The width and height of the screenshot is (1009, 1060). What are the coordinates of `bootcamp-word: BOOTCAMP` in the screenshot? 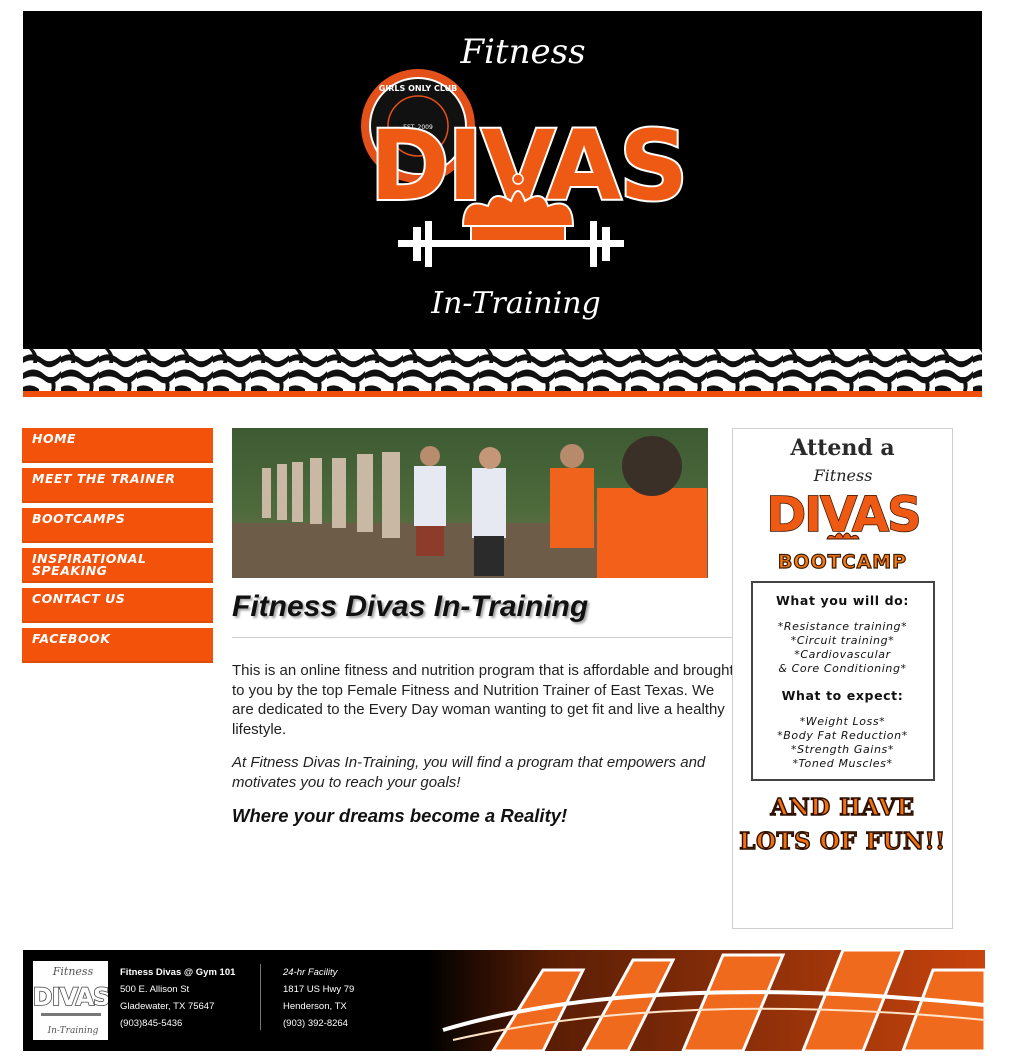 It's located at (842, 561).